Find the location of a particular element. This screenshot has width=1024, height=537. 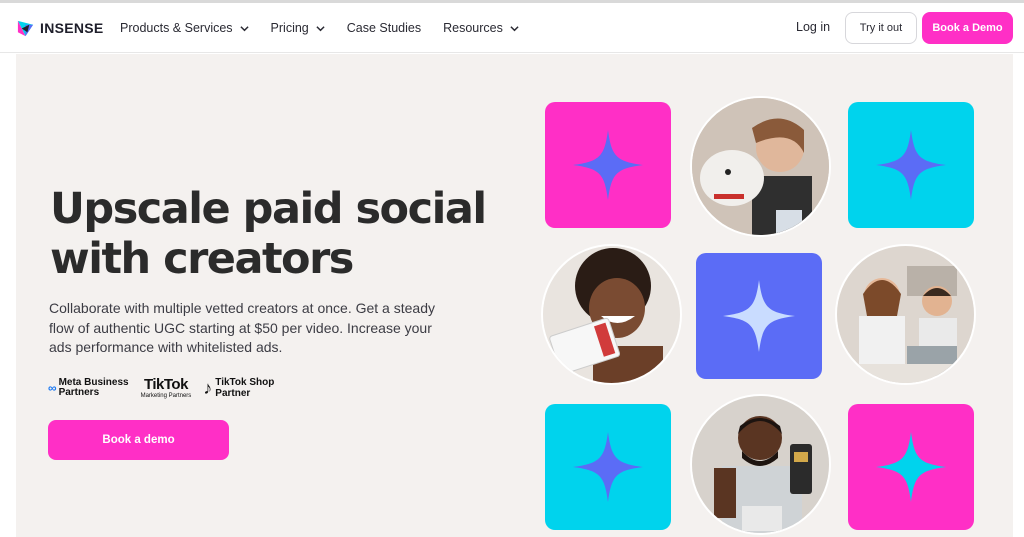

creator-photo-woman-with-dog is located at coordinates (760, 166).